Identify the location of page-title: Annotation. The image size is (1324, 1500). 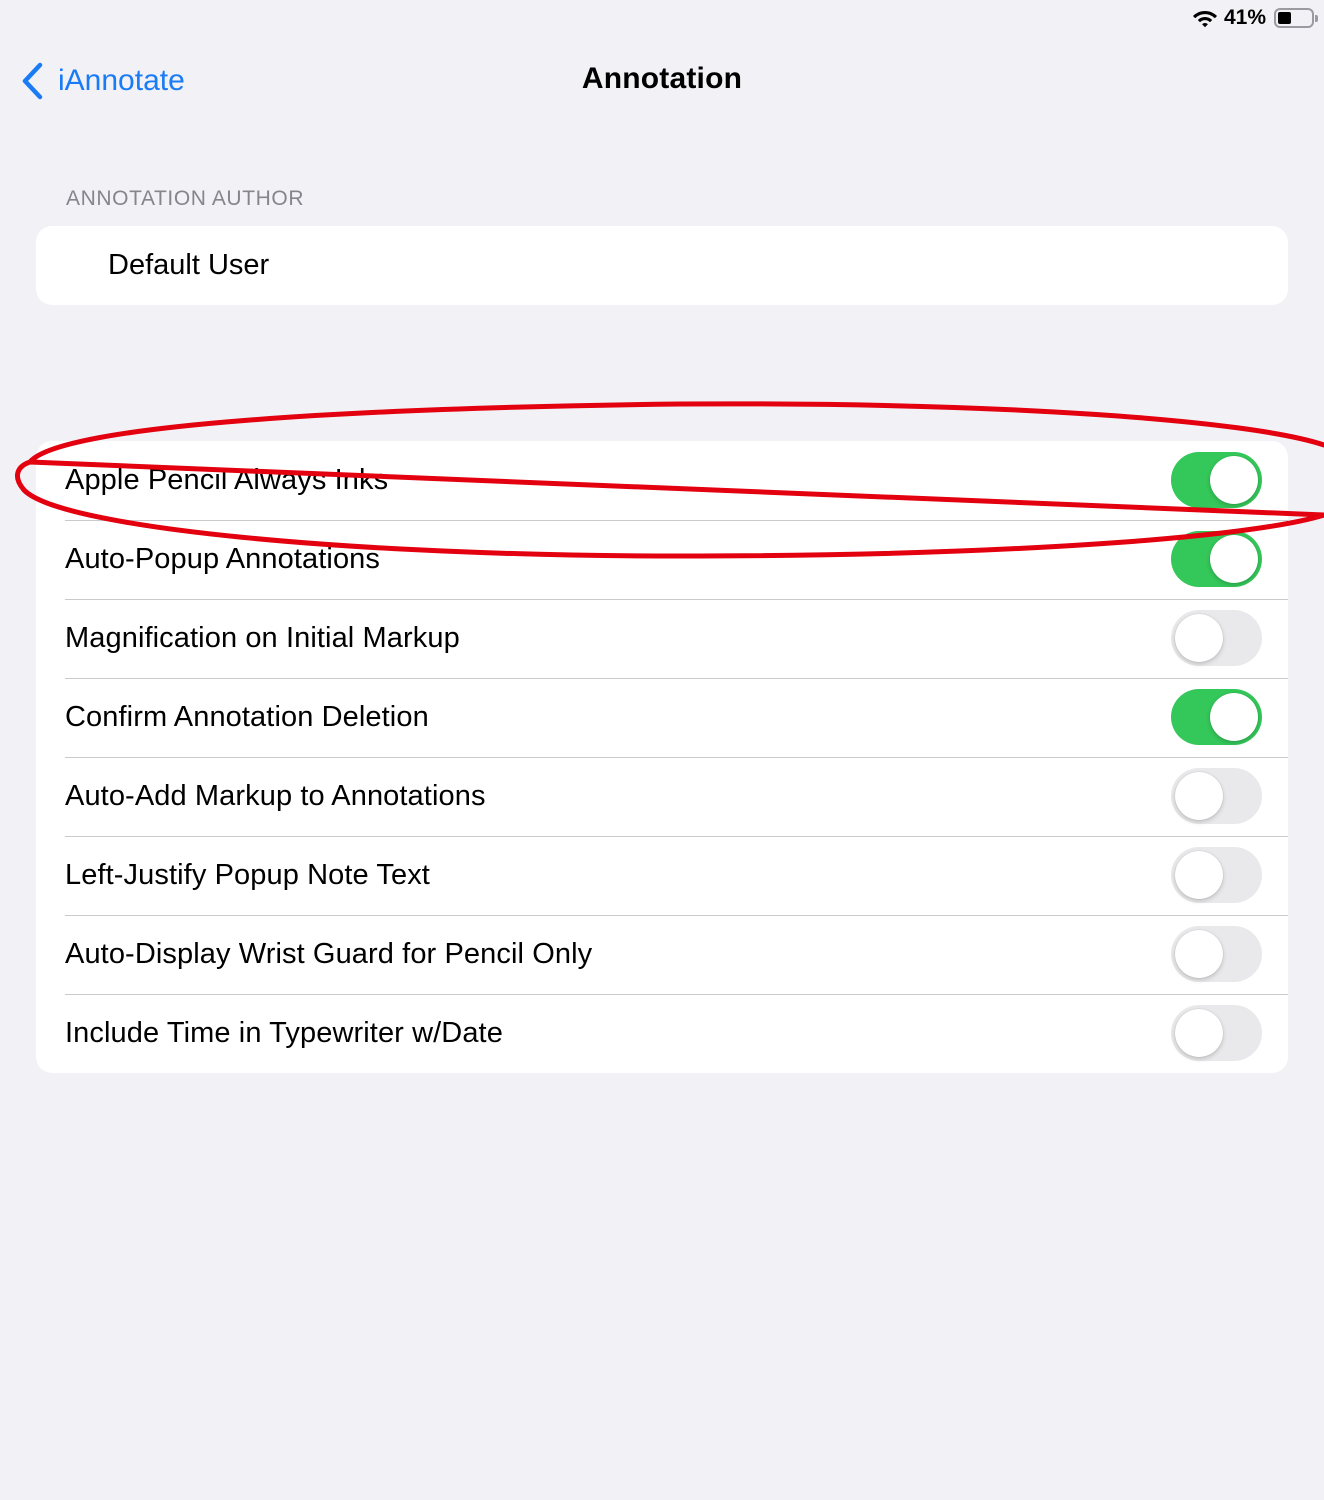
(662, 78).